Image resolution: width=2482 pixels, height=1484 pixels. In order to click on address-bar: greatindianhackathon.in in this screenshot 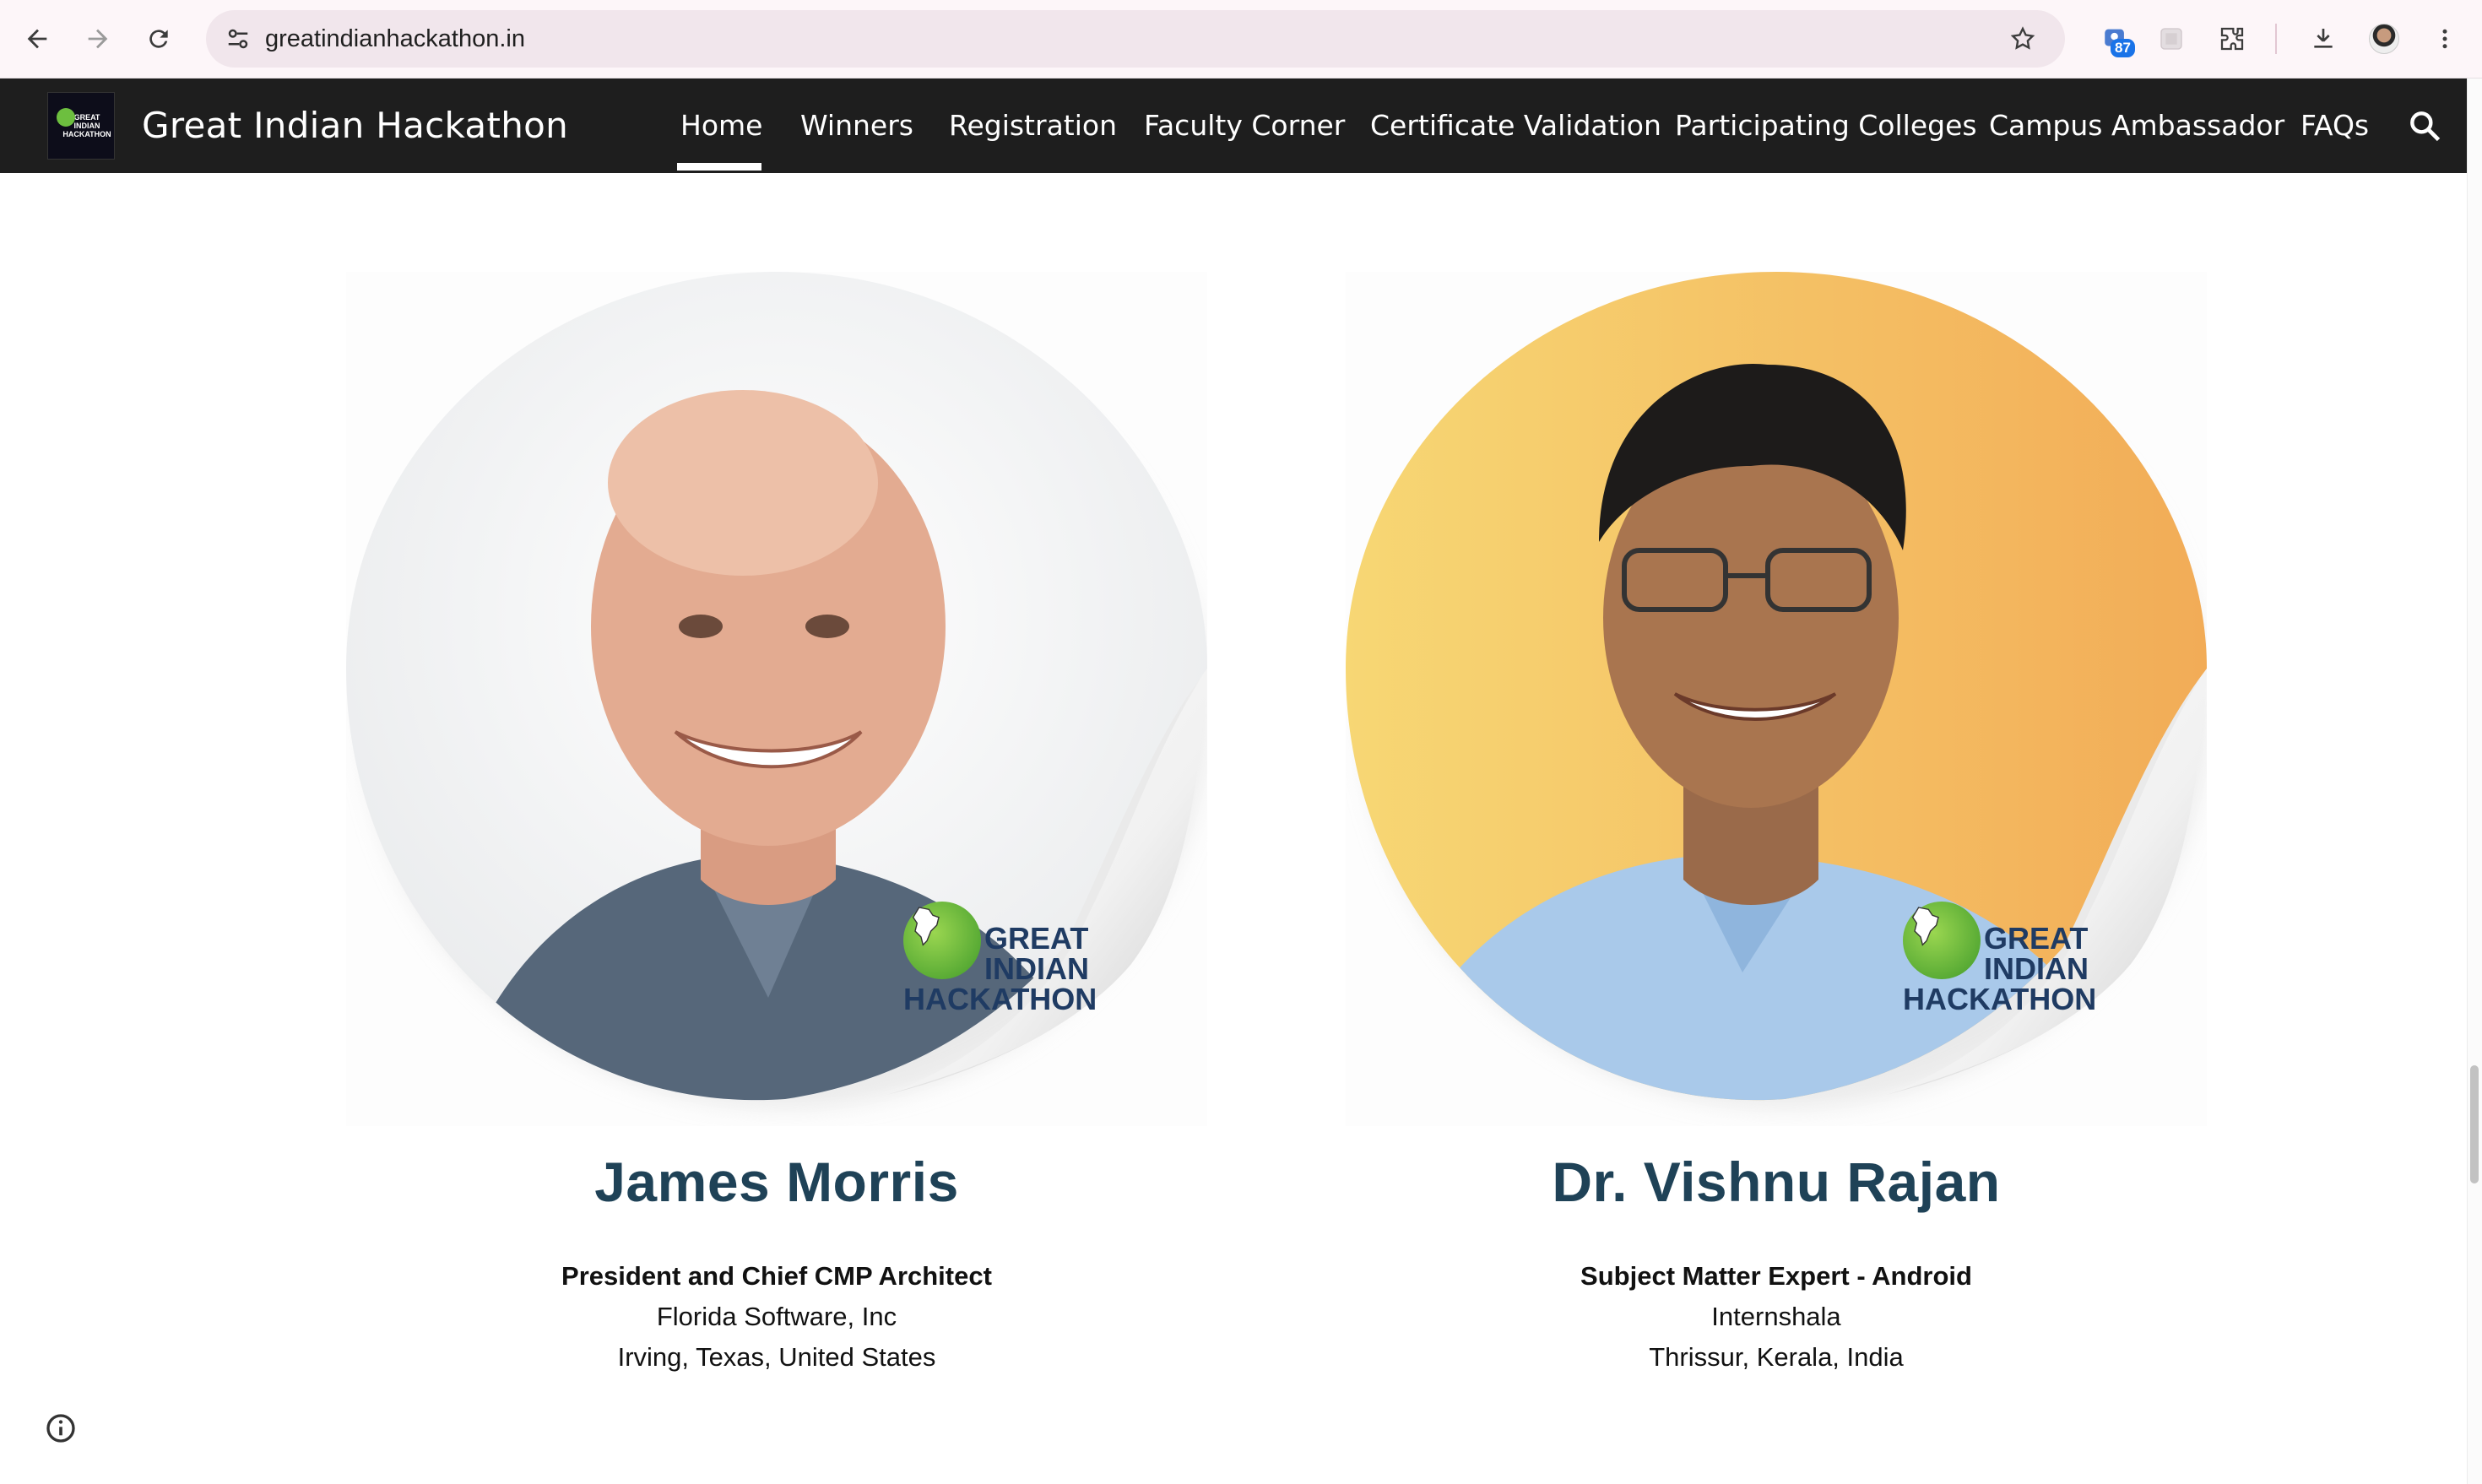, I will do `click(1135, 39)`.